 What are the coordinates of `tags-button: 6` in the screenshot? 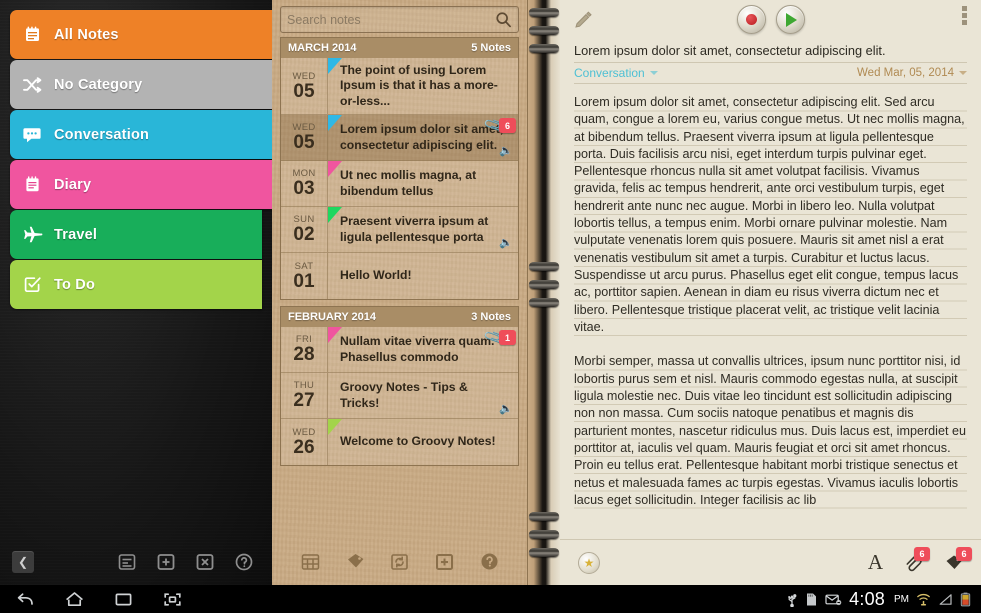 It's located at (956, 561).